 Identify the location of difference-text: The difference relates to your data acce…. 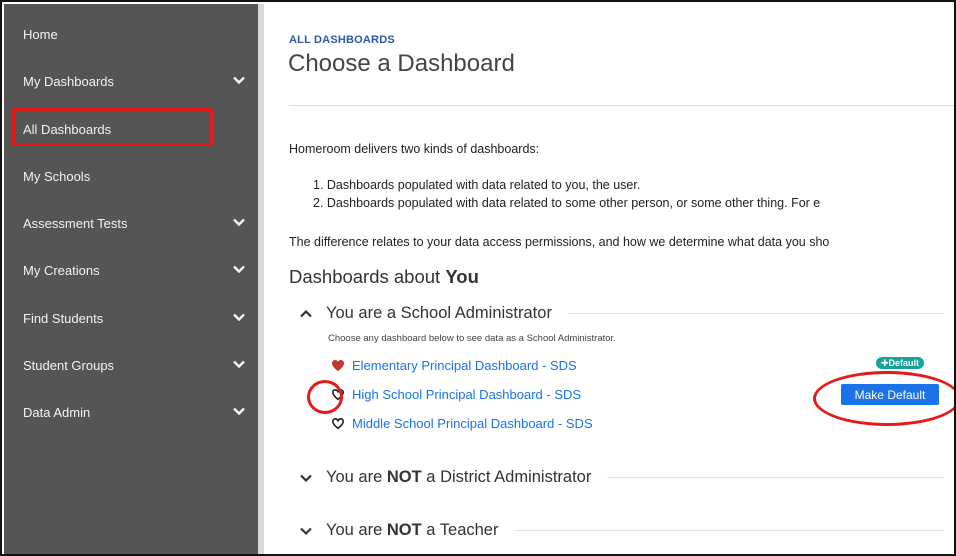
(559, 242).